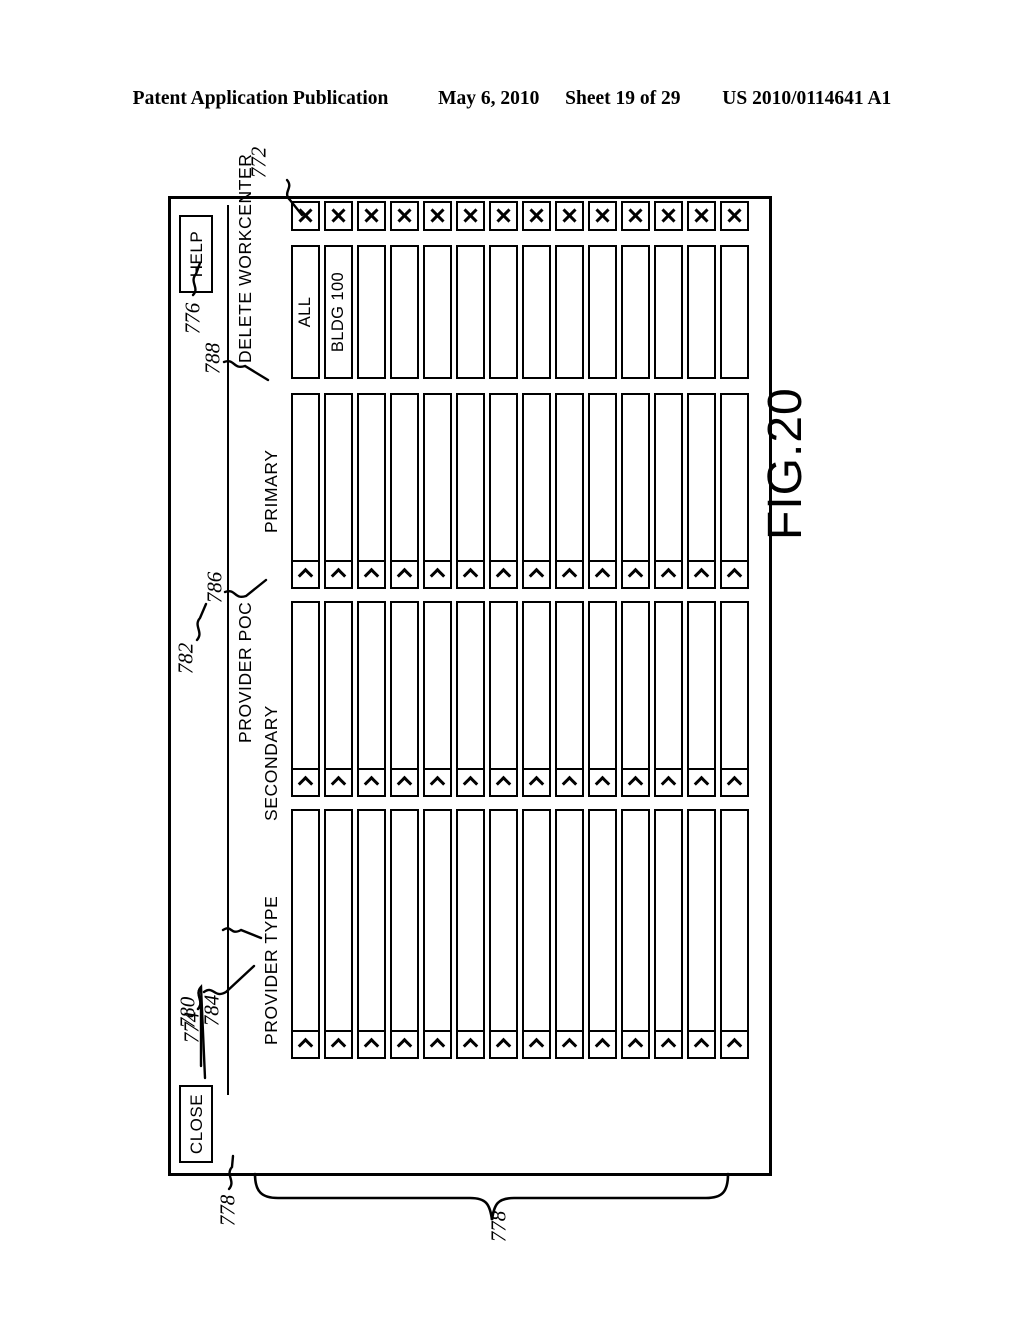  What do you see at coordinates (785, 463) in the screenshot?
I see `figure-label: FIG.20` at bounding box center [785, 463].